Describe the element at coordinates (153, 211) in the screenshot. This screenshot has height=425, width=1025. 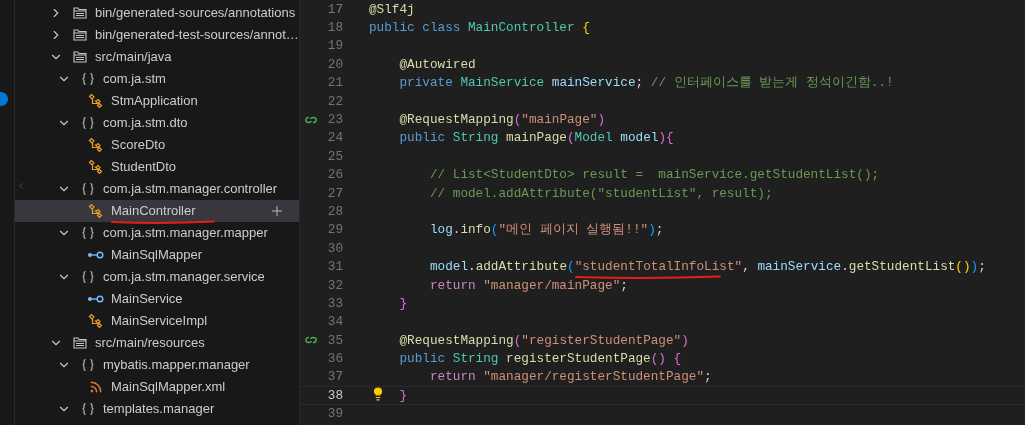
I see `tree-item-label: MainController` at that location.